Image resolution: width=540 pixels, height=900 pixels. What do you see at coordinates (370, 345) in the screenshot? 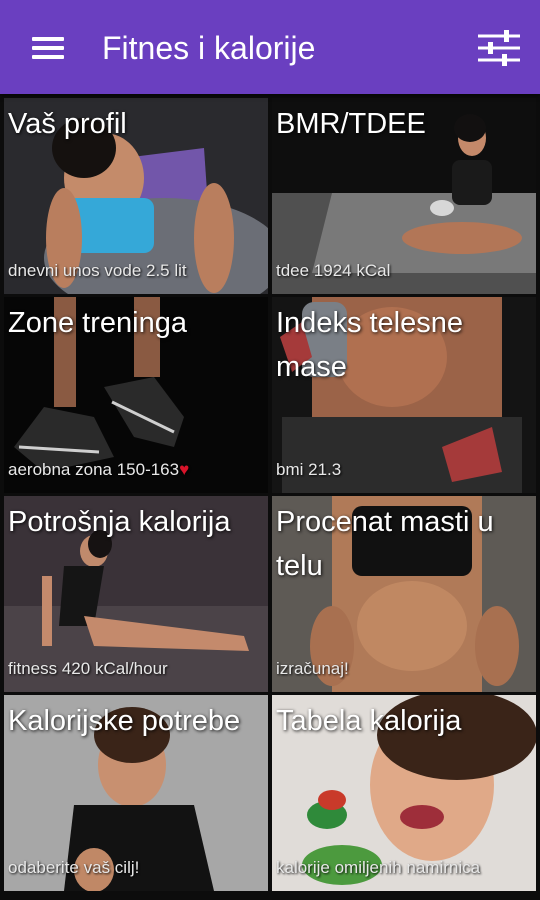
I see `tile-title: Indeks telesne mase` at bounding box center [370, 345].